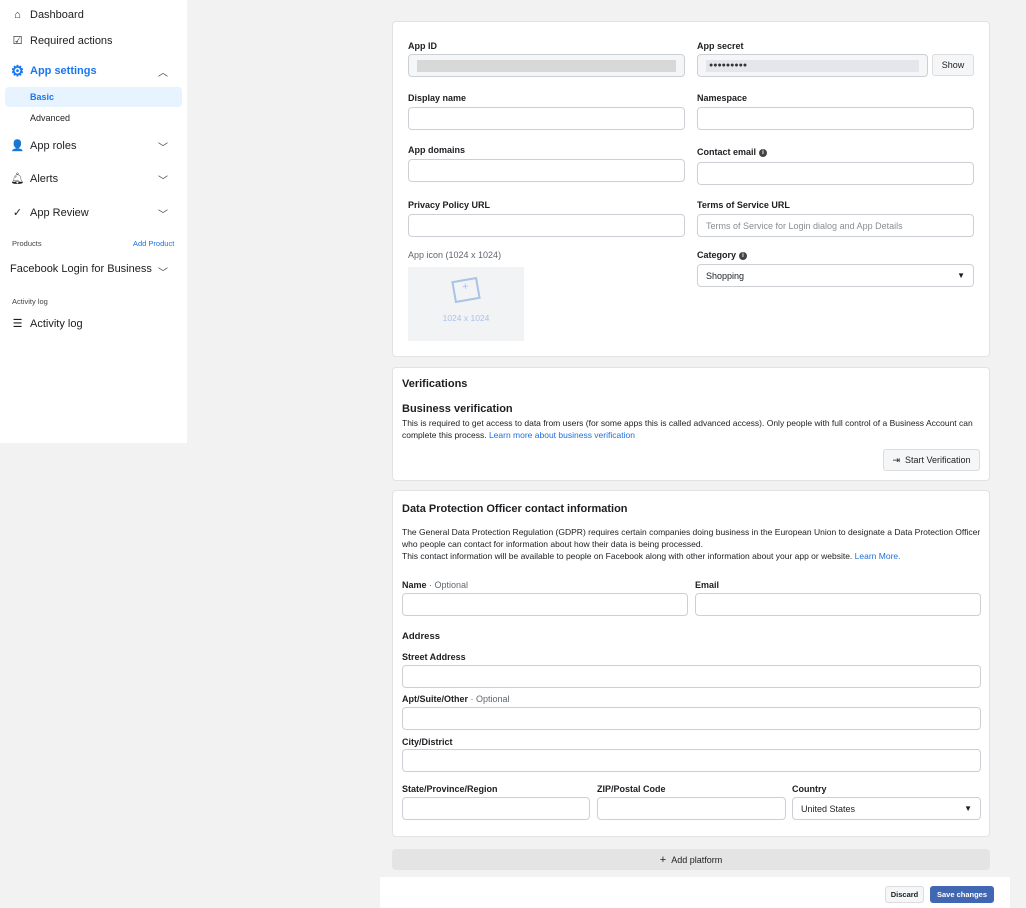  Describe the element at coordinates (707, 585) in the screenshot. I see `email-label: Email` at that location.